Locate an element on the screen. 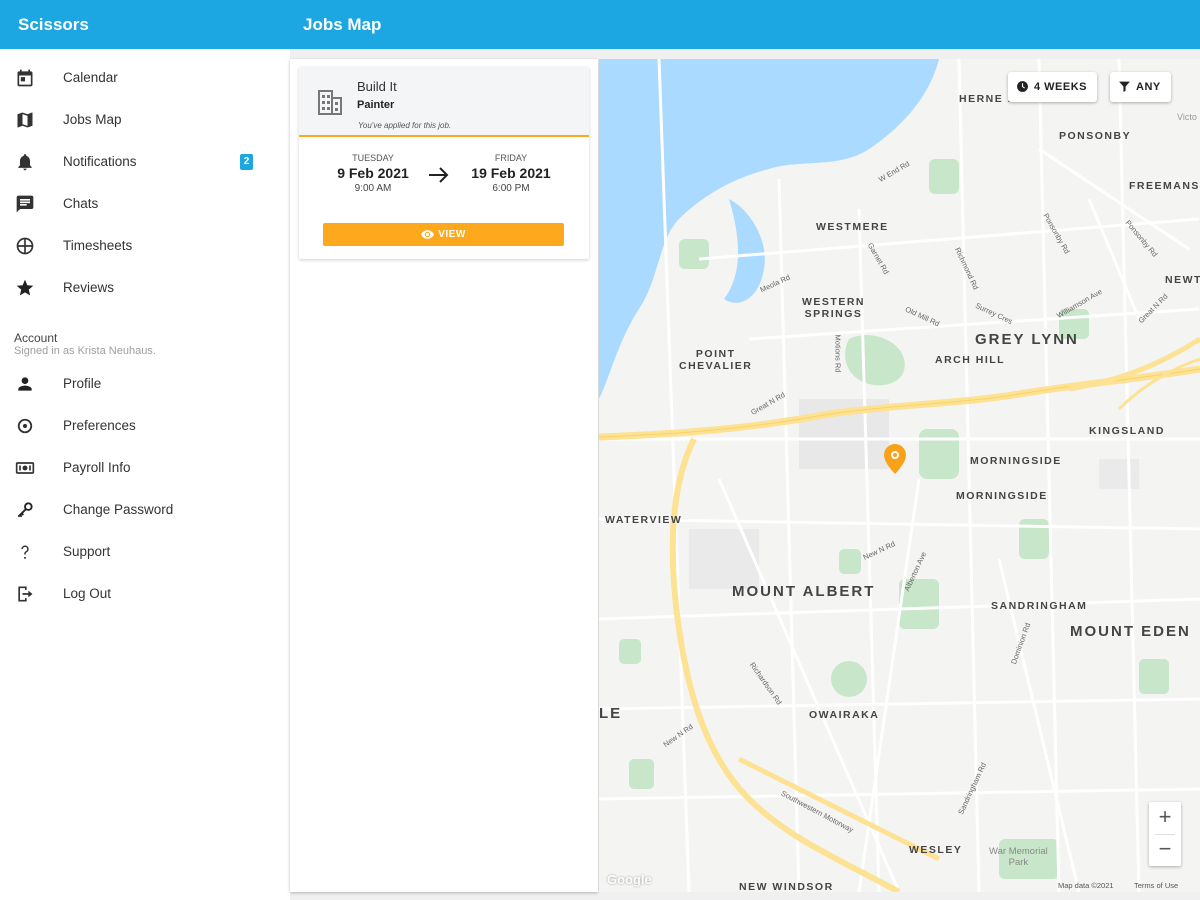 The image size is (1200, 900). map-label-newton: NEWT is located at coordinates (1182, 280).